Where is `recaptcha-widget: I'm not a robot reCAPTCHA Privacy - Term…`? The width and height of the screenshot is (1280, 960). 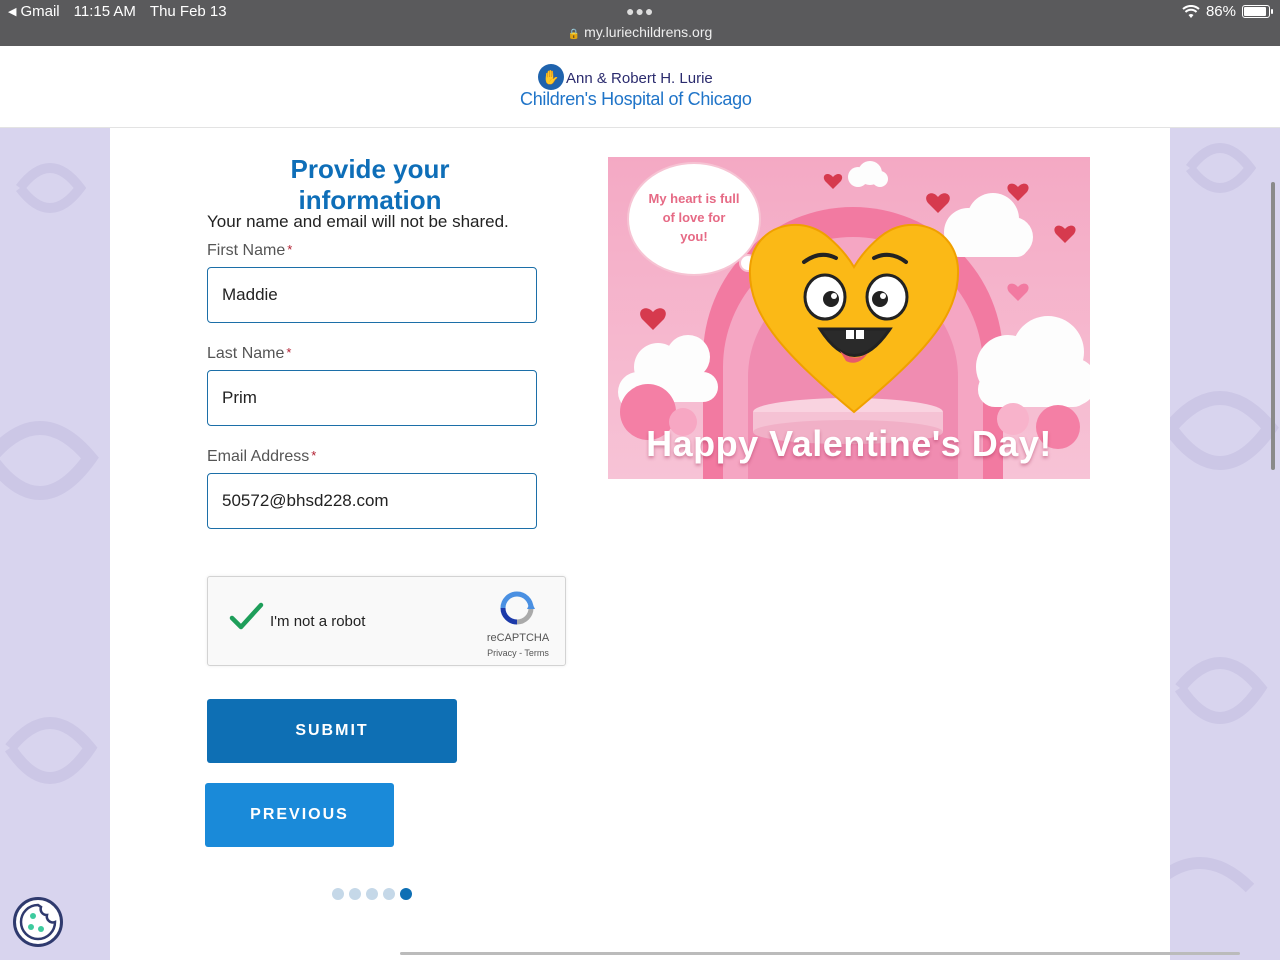
recaptcha-widget: I'm not a robot reCAPTCHA Privacy - Term… is located at coordinates (386, 621).